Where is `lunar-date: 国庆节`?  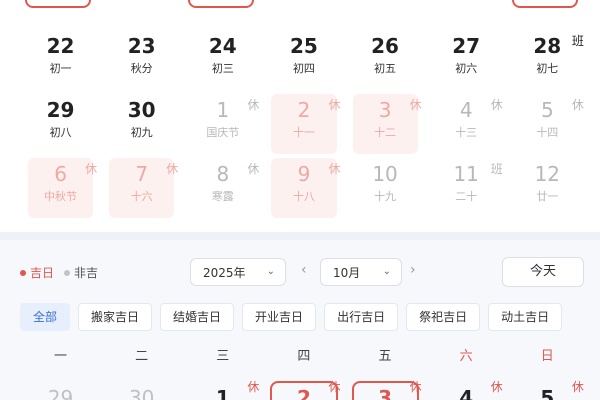
lunar-date: 国庆节 is located at coordinates (223, 132).